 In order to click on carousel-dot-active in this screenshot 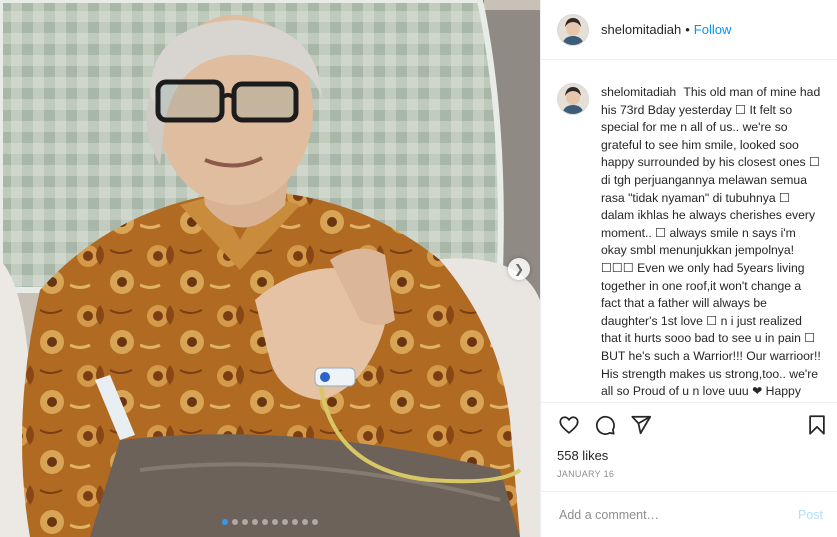, I will do `click(225, 522)`.